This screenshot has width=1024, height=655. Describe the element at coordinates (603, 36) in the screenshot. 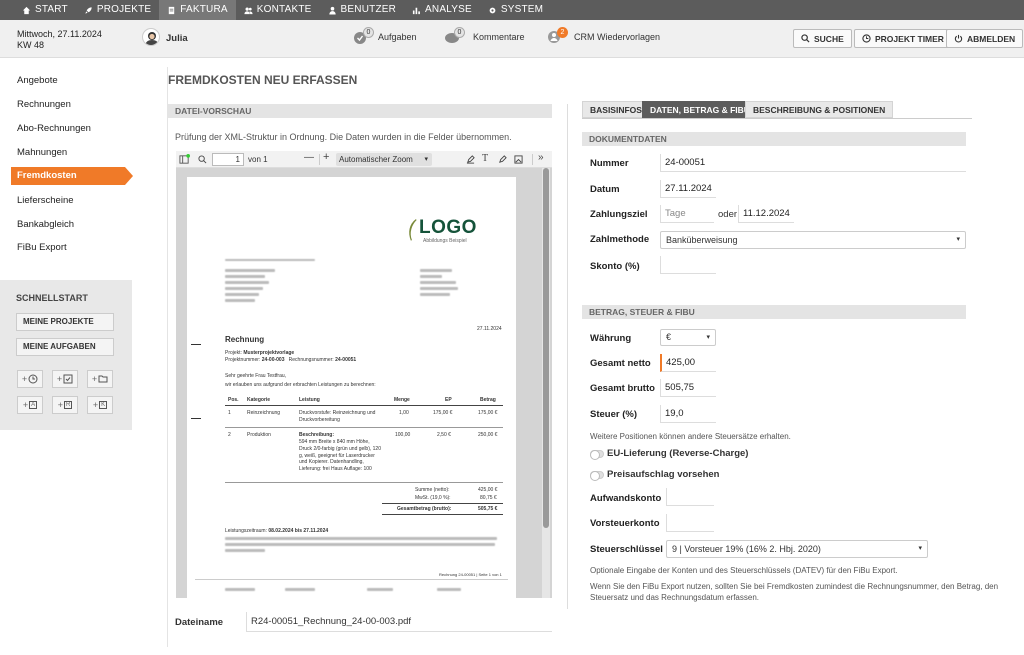

I see `crm-link: 2 CRM Wiedervorlagen` at that location.